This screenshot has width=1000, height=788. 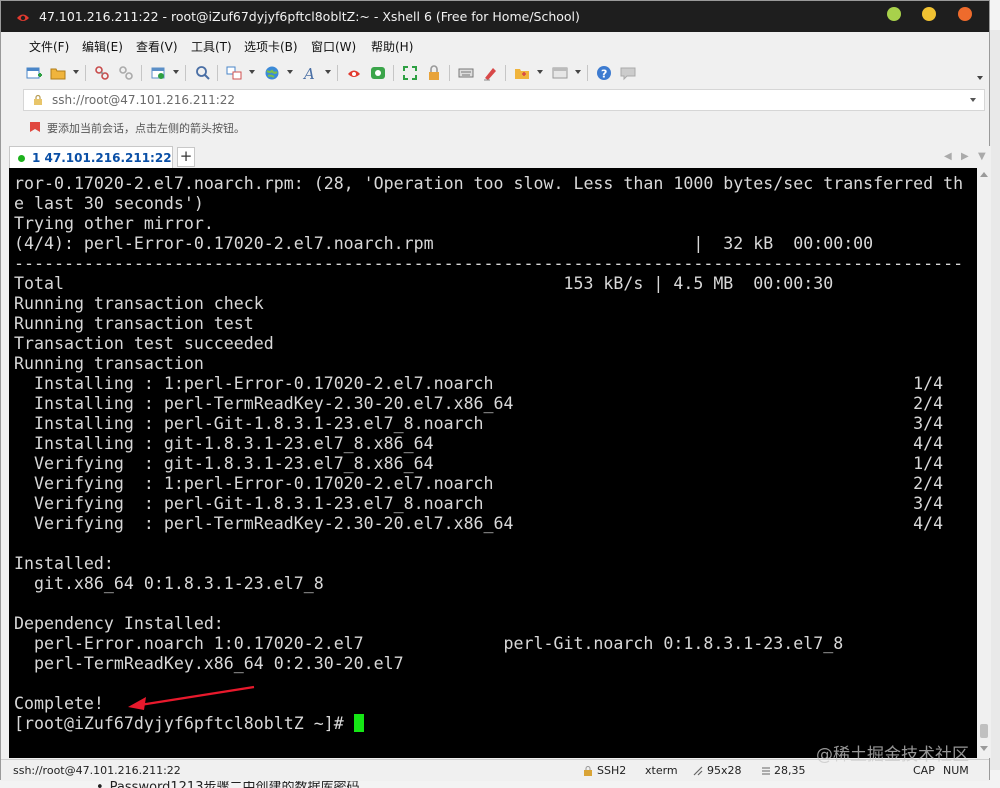 What do you see at coordinates (661, 770) in the screenshot?
I see `status-terminal-type: xterm` at bounding box center [661, 770].